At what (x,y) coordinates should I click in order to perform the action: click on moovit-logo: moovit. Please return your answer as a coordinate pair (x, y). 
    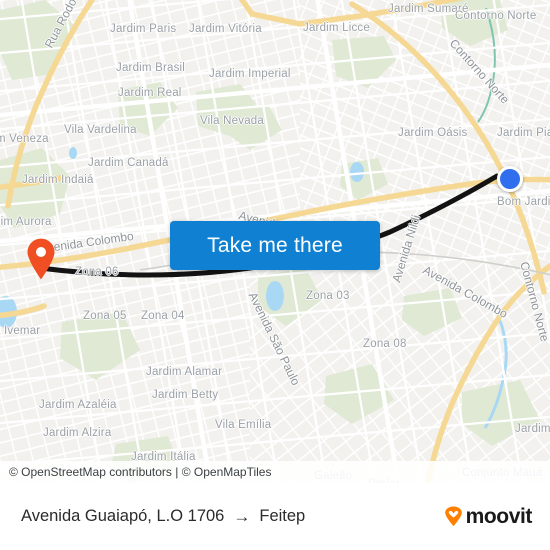
    Looking at the image, I should click on (487, 517).